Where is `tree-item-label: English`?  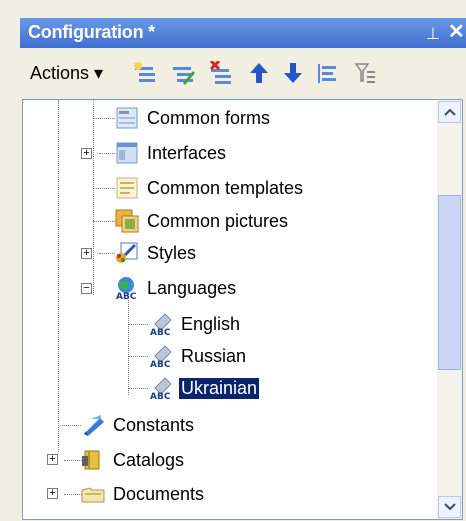 tree-item-label: English is located at coordinates (211, 323).